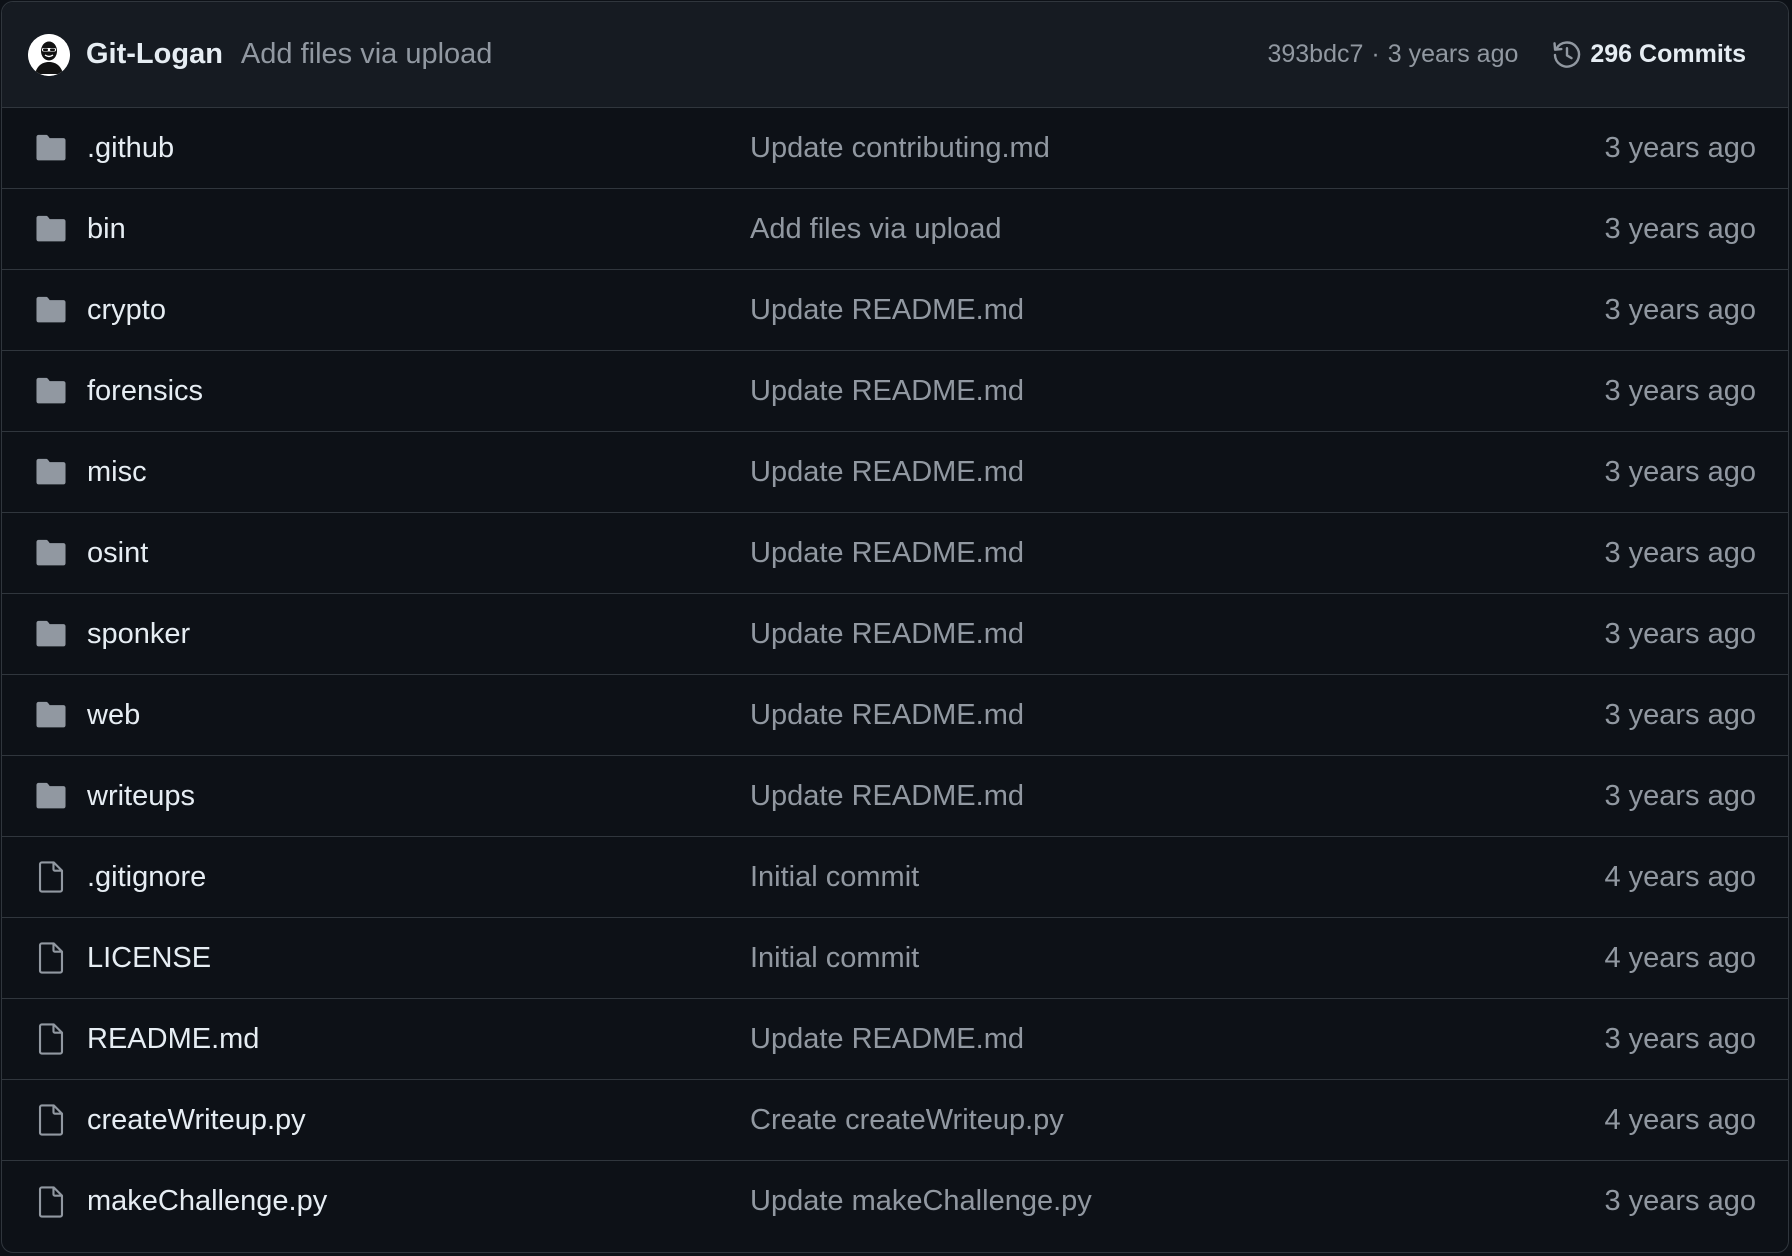  I want to click on folder-name-link: forensics, so click(145, 391).